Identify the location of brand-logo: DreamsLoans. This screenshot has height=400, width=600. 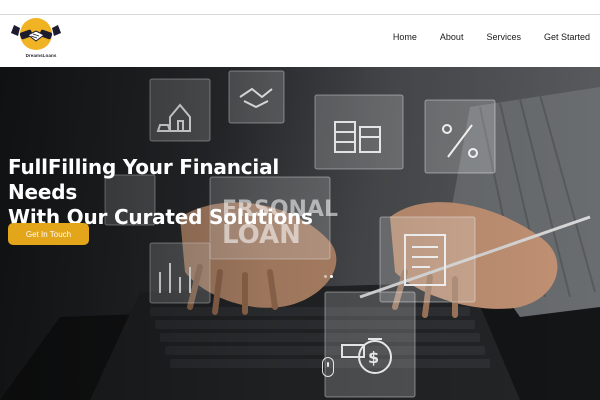
(35, 40).